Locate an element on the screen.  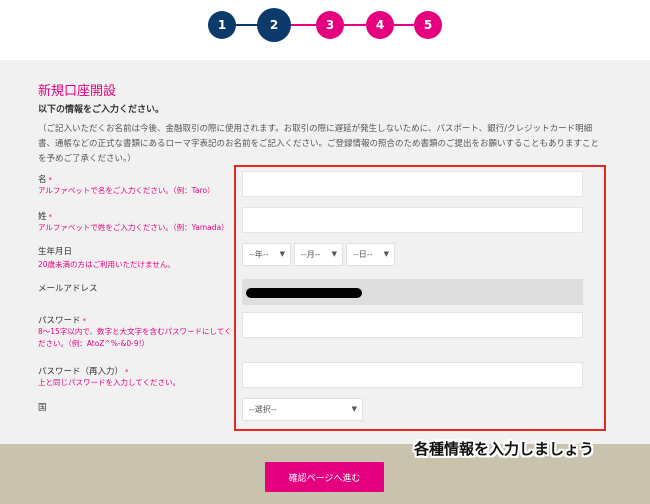
last-name-label: 姓 * is located at coordinates (45, 217).